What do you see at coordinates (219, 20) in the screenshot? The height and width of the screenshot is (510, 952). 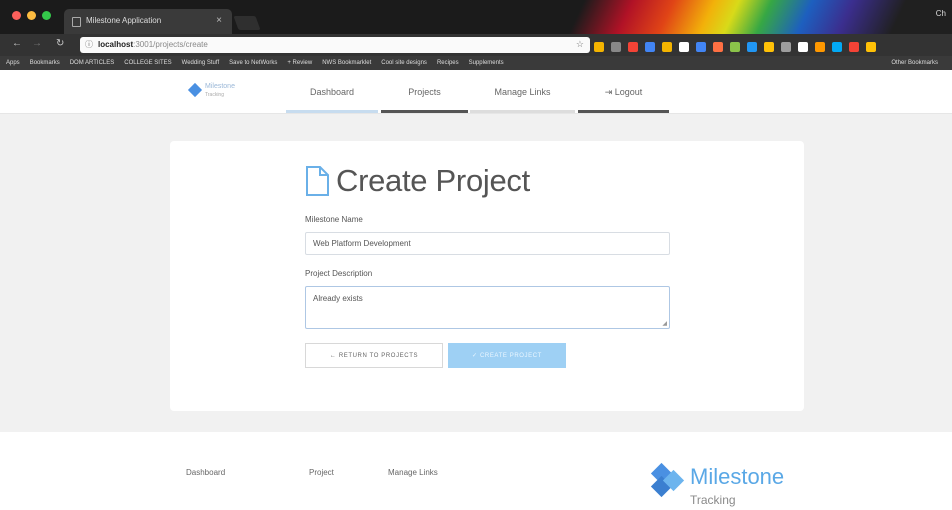 I see `close-tab-icon: ×` at bounding box center [219, 20].